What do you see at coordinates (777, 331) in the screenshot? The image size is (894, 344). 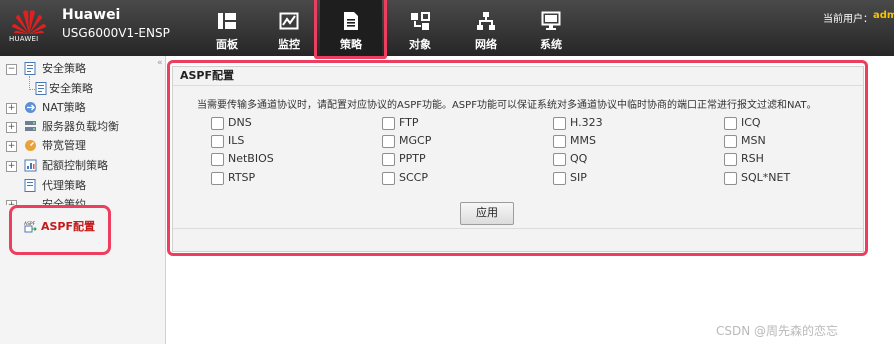 I see `watermark: CSDN @周先森的恋忘` at bounding box center [777, 331].